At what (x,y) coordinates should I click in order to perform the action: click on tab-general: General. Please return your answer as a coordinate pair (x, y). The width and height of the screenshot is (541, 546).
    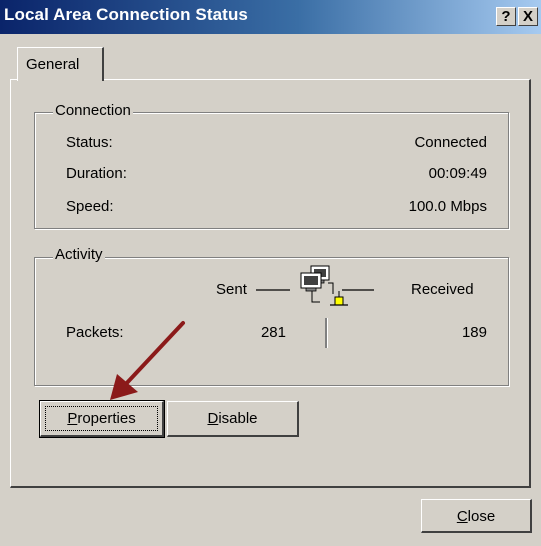
    Looking at the image, I should click on (60, 64).